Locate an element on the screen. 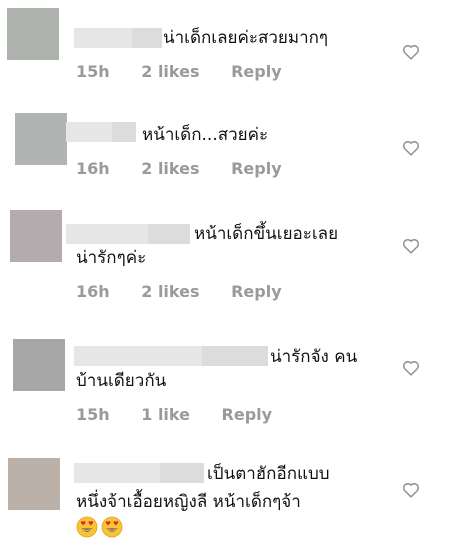 The height and width of the screenshot is (546, 451). comment-text-line-1: หน้าเด็กขึ้นเยอะเลย is located at coordinates (266, 234).